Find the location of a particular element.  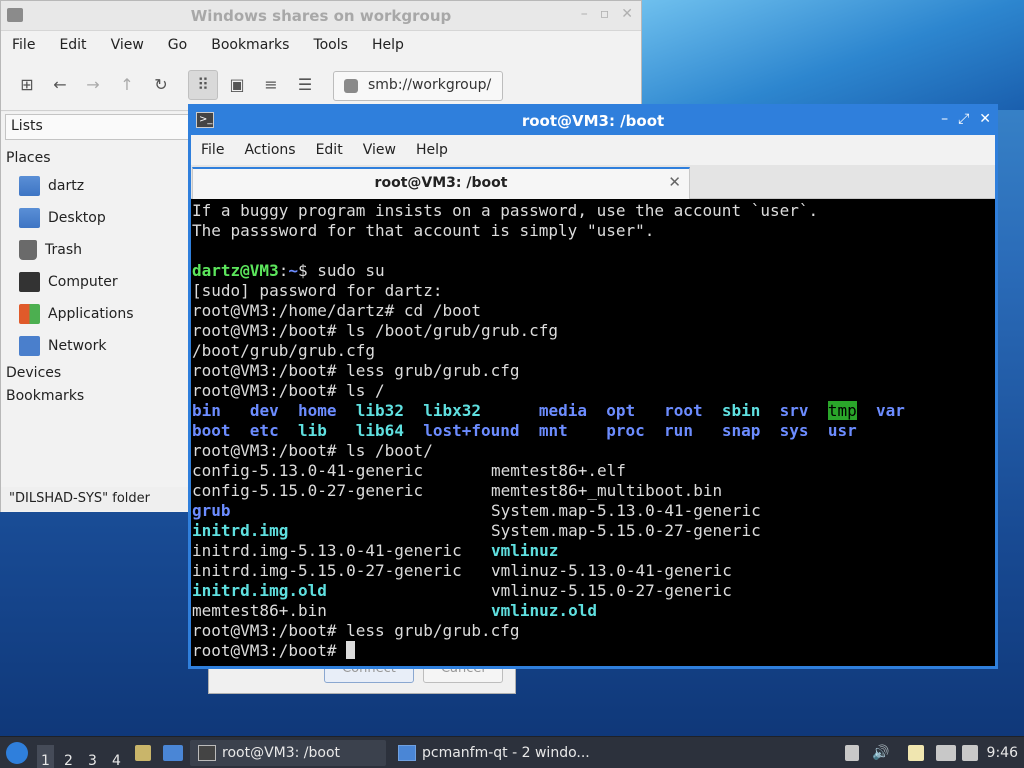

workspace-1: 1 is located at coordinates (45, 756).